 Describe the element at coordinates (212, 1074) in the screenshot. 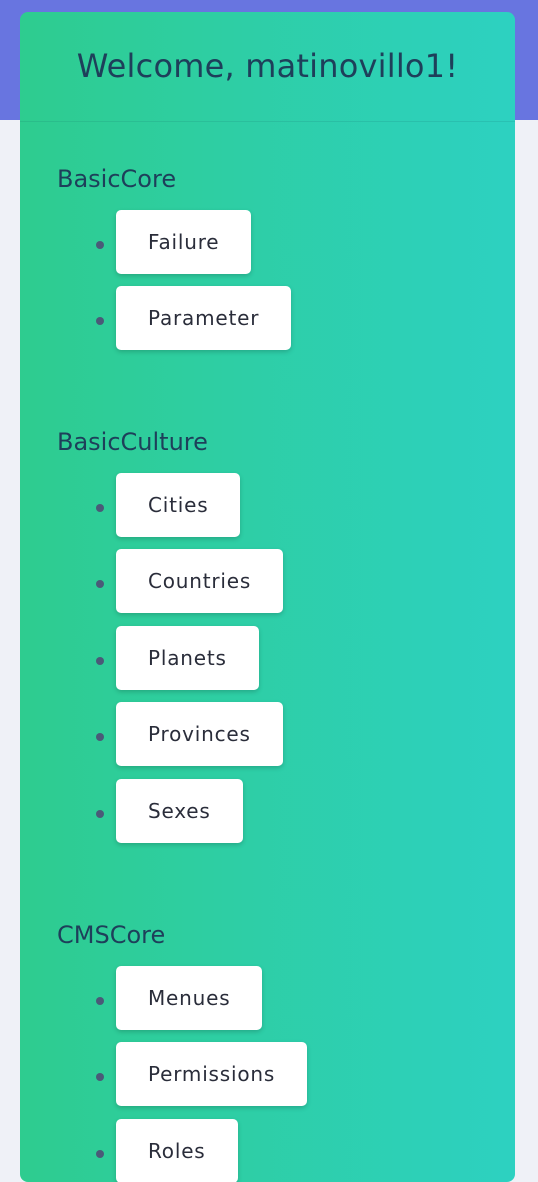

I see `permissions-button: Permissions` at that location.